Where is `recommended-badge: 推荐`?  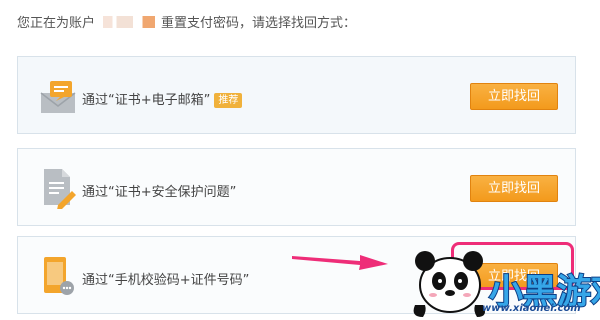 recommended-badge: 推荐 is located at coordinates (228, 100).